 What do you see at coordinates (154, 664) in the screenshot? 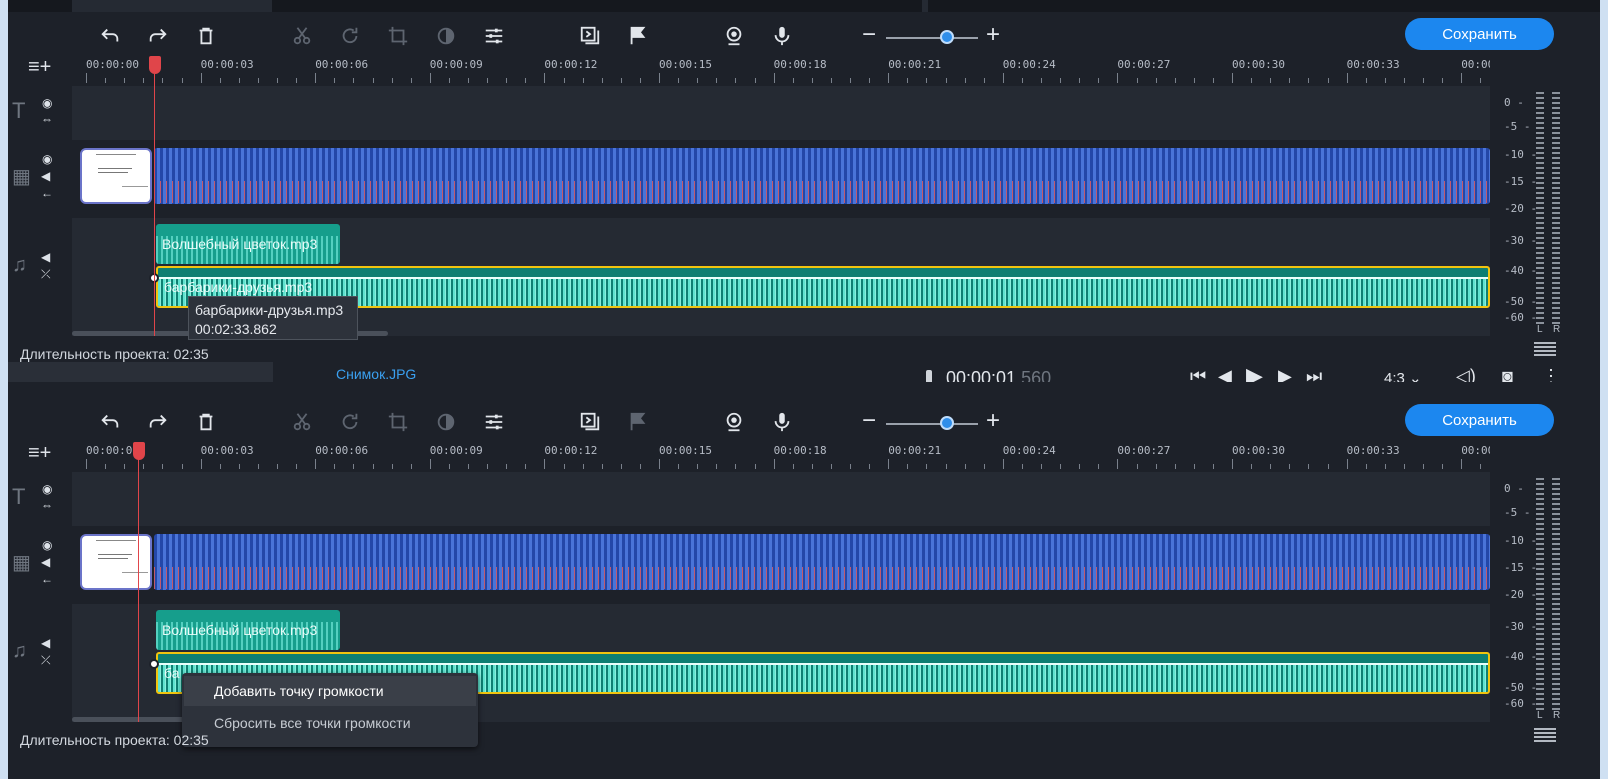
I see `volume-point` at bounding box center [154, 664].